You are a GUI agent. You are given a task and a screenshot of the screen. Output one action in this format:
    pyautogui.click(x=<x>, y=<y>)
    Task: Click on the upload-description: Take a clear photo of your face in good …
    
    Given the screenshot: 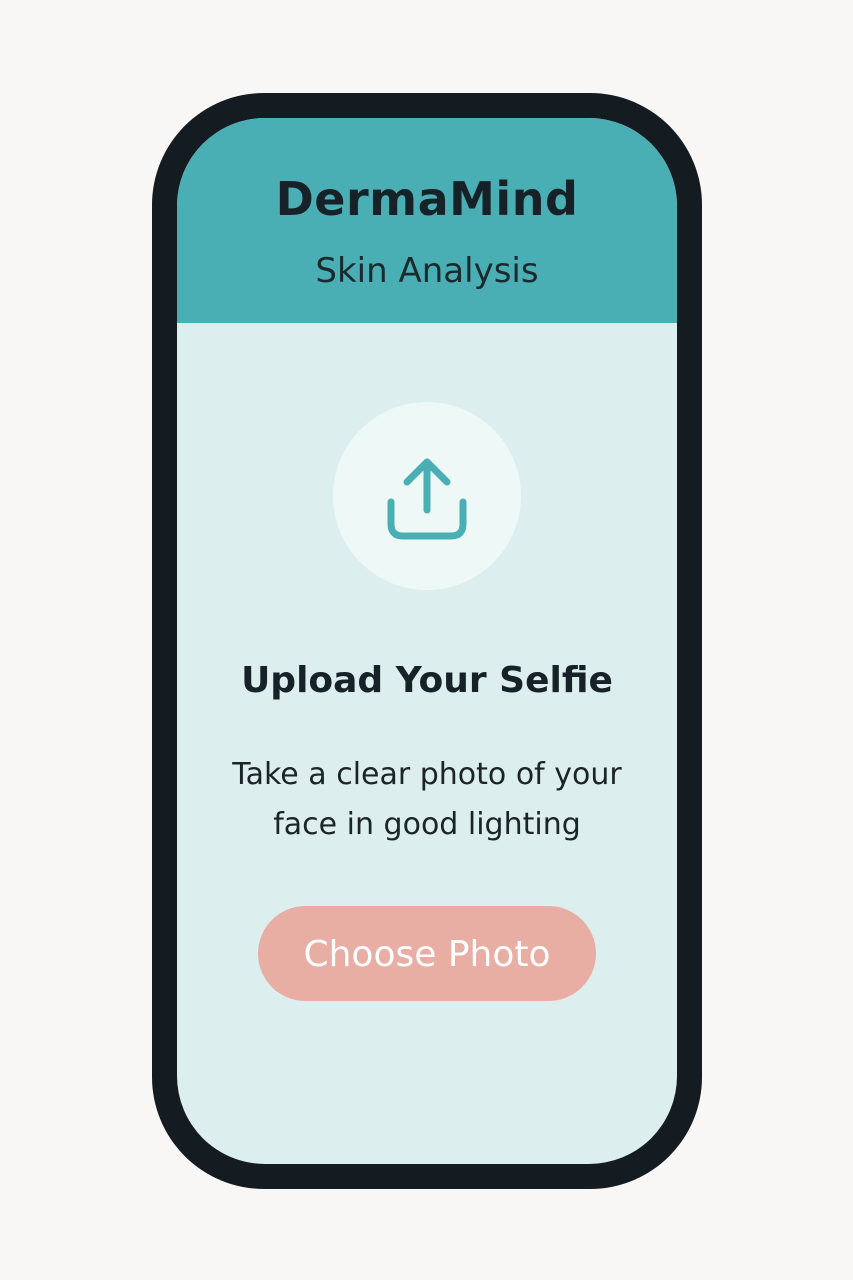 What is the action you would take?
    pyautogui.click(x=427, y=800)
    